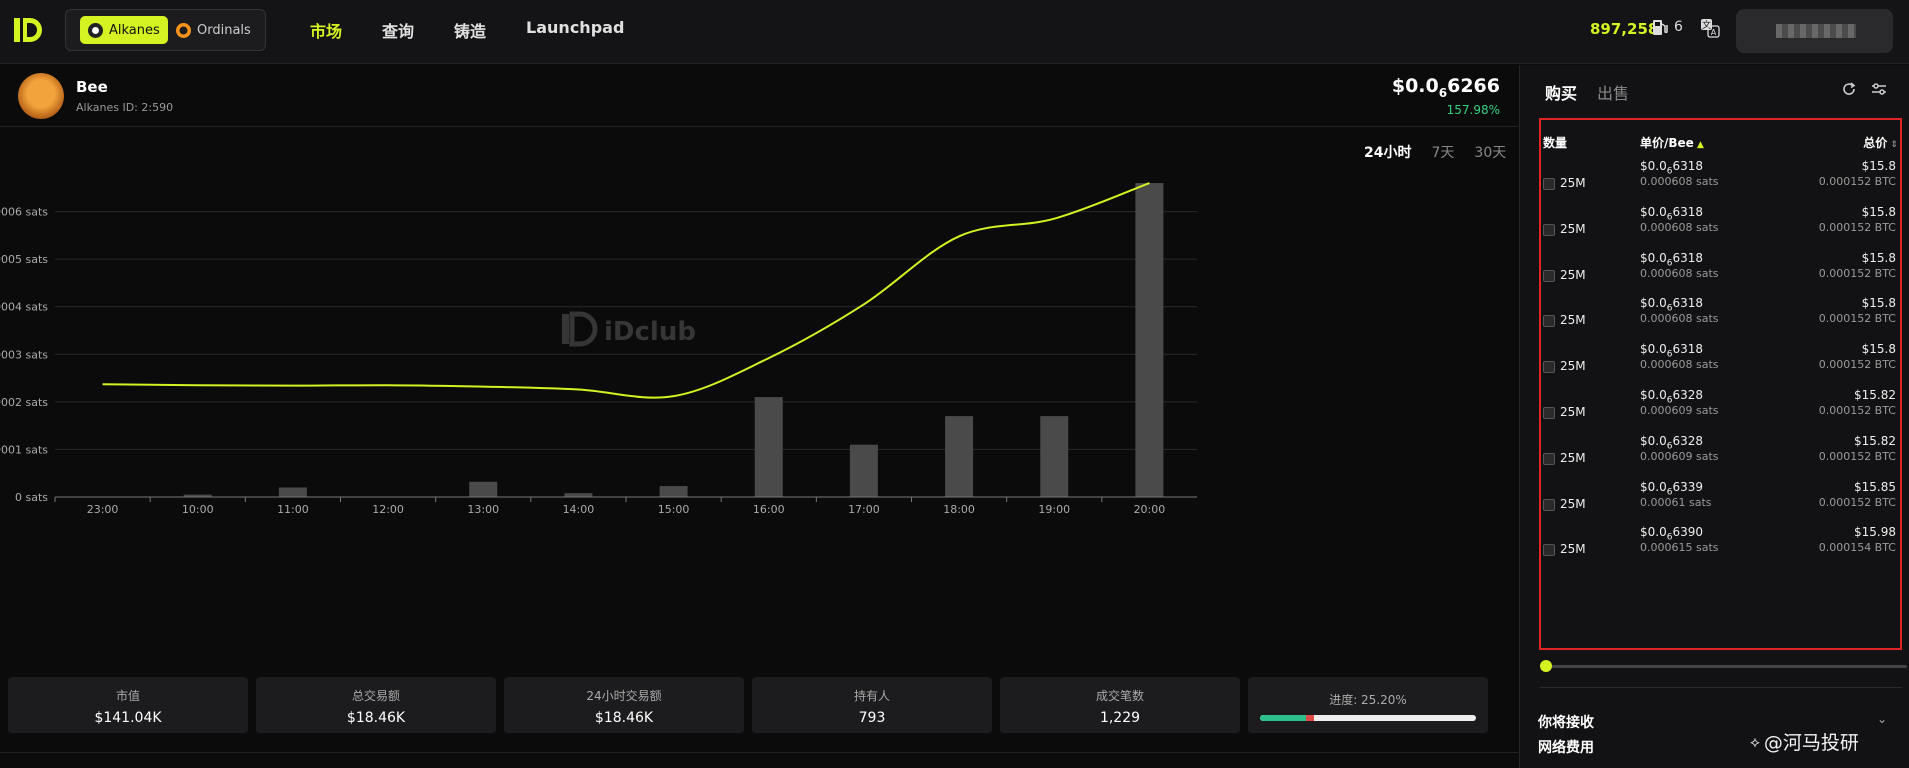  I want to click on x-tick-label: 18:00, so click(959, 509).